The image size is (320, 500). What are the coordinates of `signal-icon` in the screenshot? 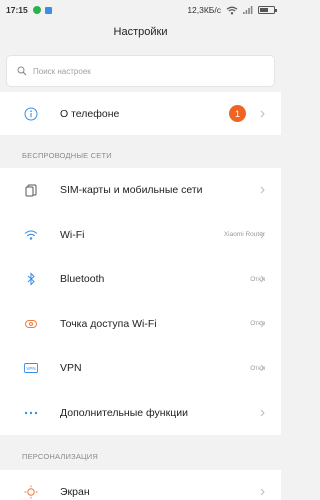 It's located at (248, 10).